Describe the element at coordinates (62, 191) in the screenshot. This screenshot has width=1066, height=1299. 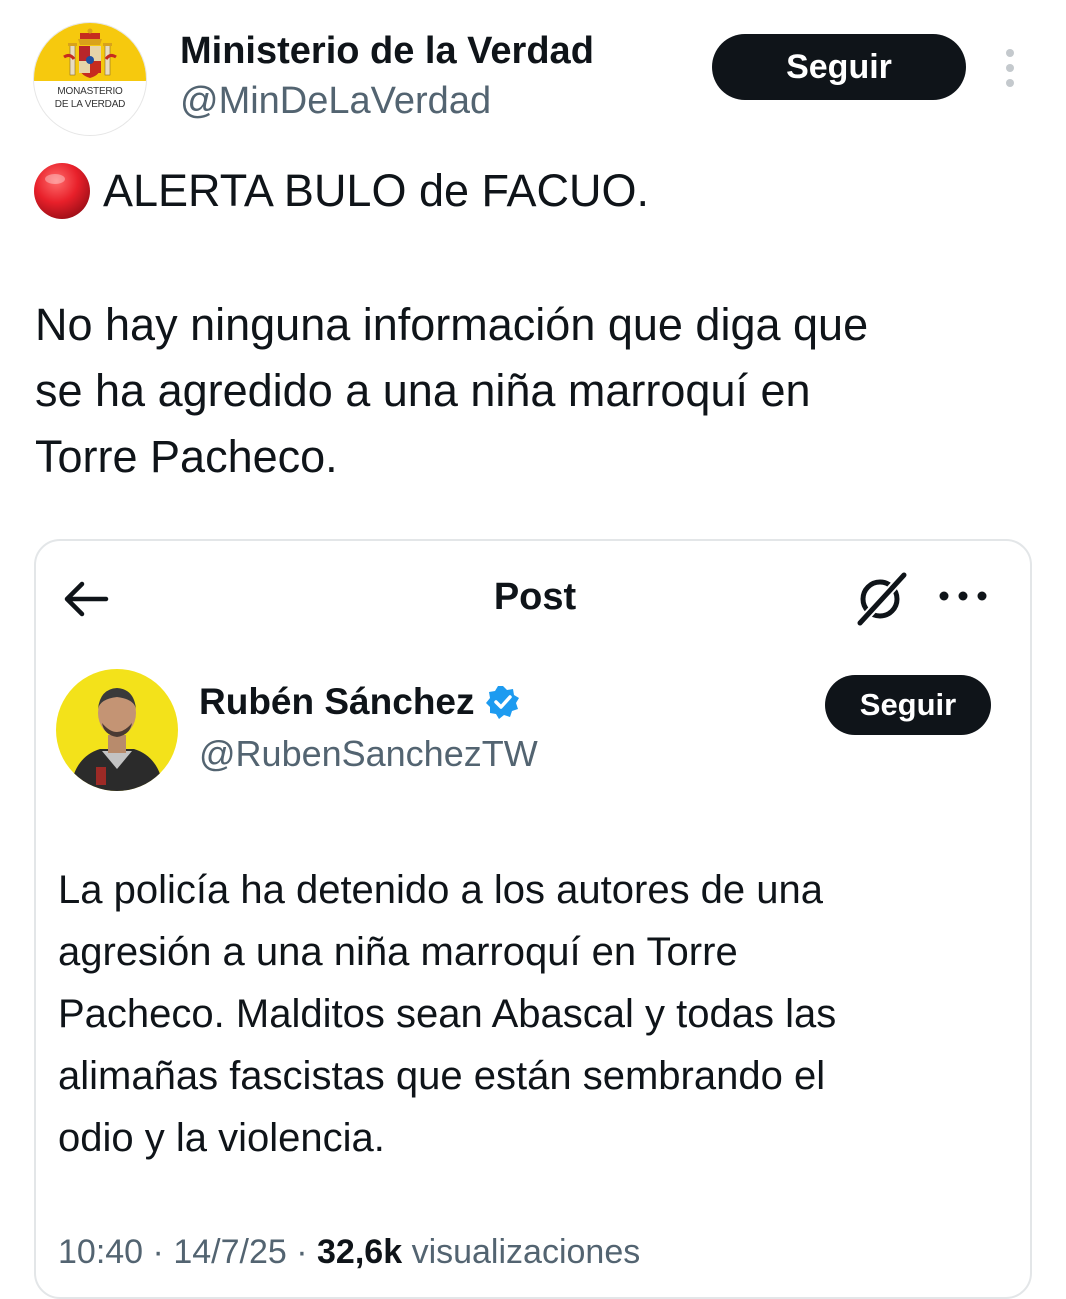
I see `red-circle-icon` at that location.